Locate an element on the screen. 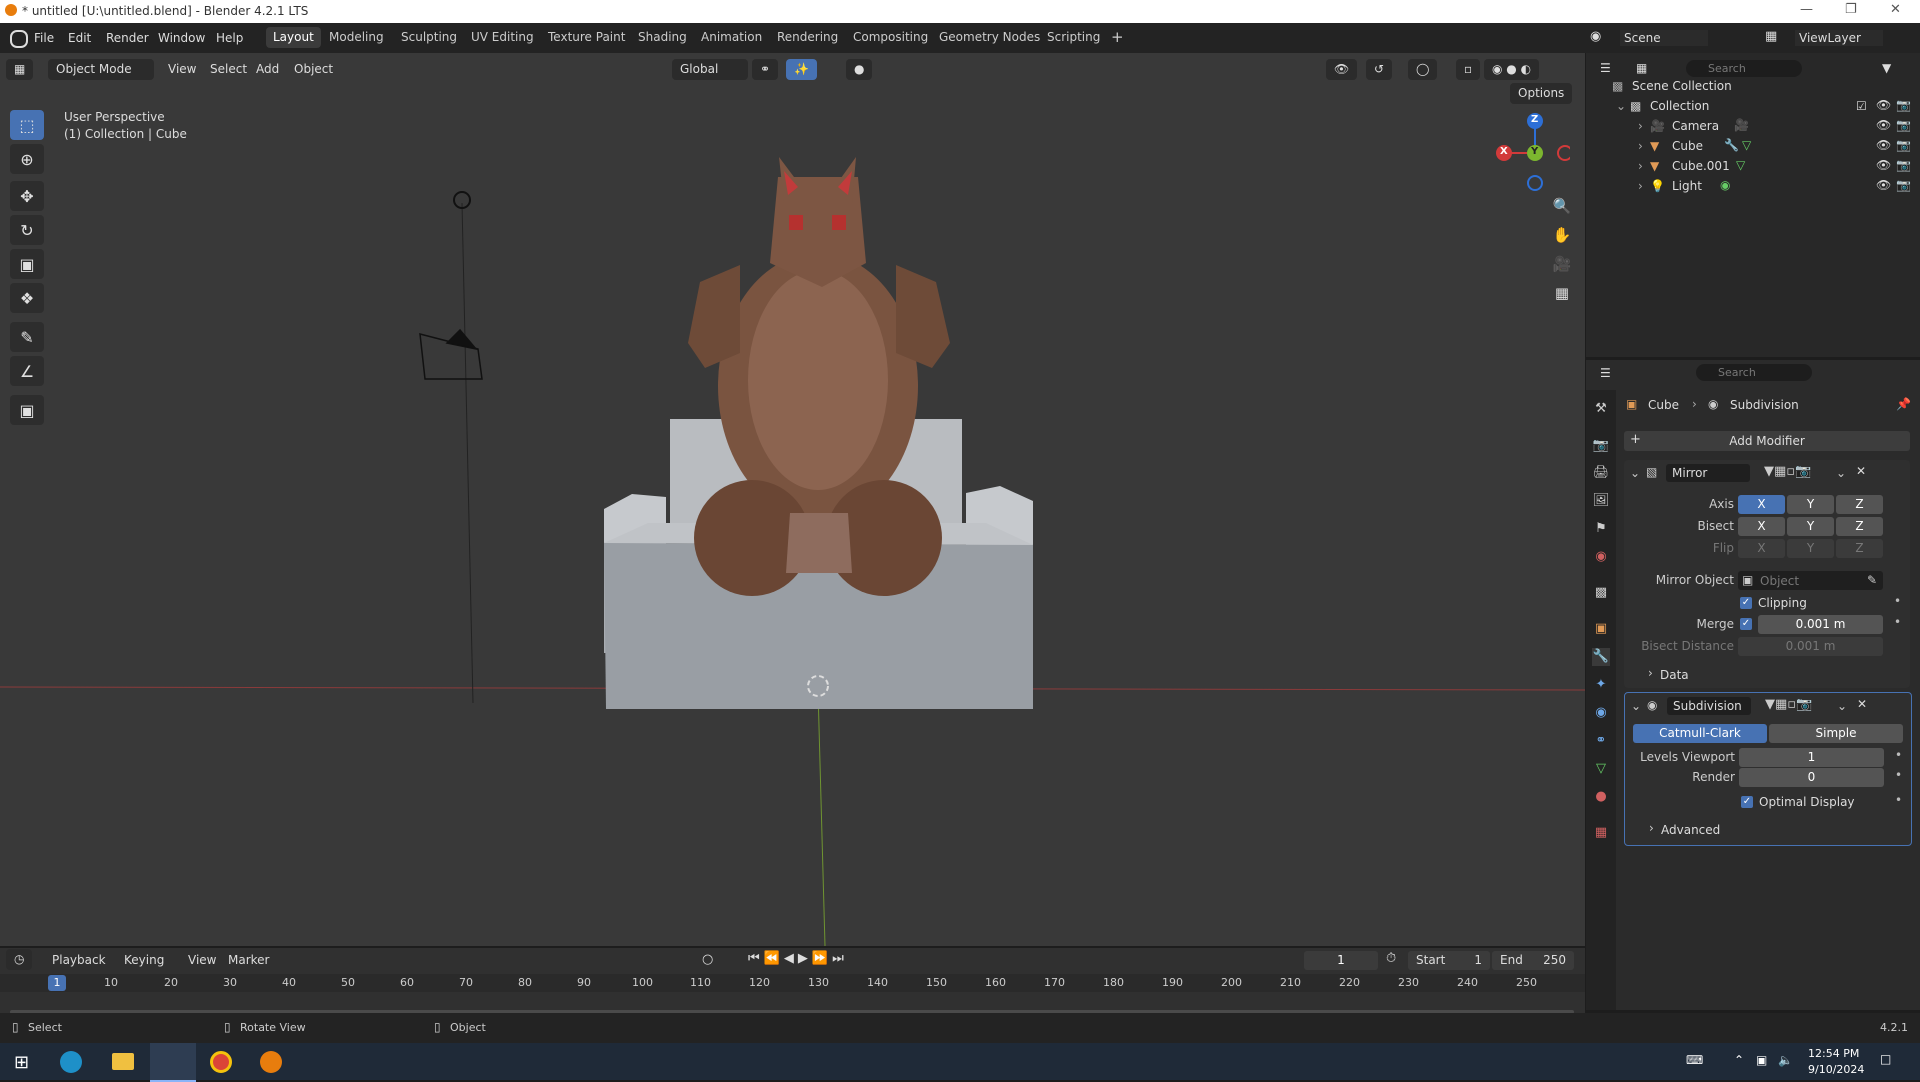 The height and width of the screenshot is (1082, 1920). menu-window: Window is located at coordinates (181, 38).